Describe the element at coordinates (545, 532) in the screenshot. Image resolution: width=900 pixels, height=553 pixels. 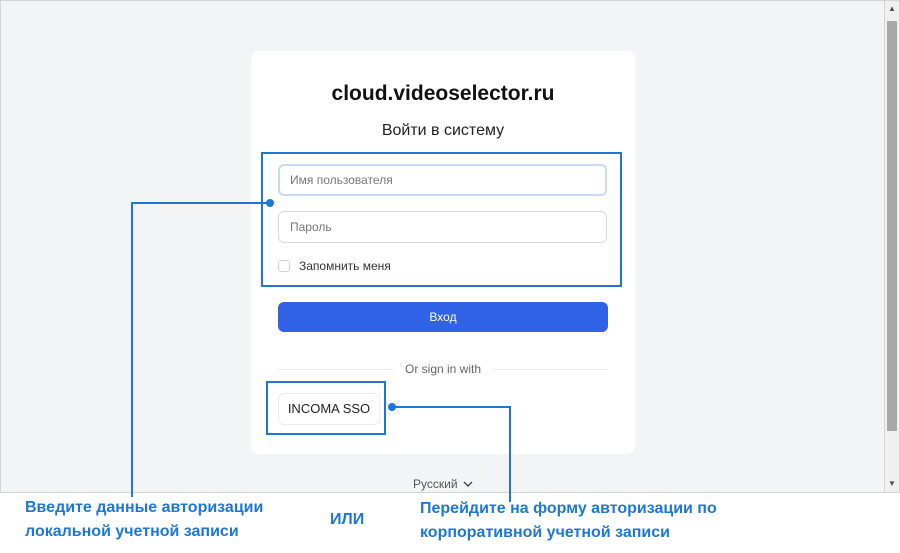
I see `sso-callout-line2: корпоративной учетной записи` at that location.